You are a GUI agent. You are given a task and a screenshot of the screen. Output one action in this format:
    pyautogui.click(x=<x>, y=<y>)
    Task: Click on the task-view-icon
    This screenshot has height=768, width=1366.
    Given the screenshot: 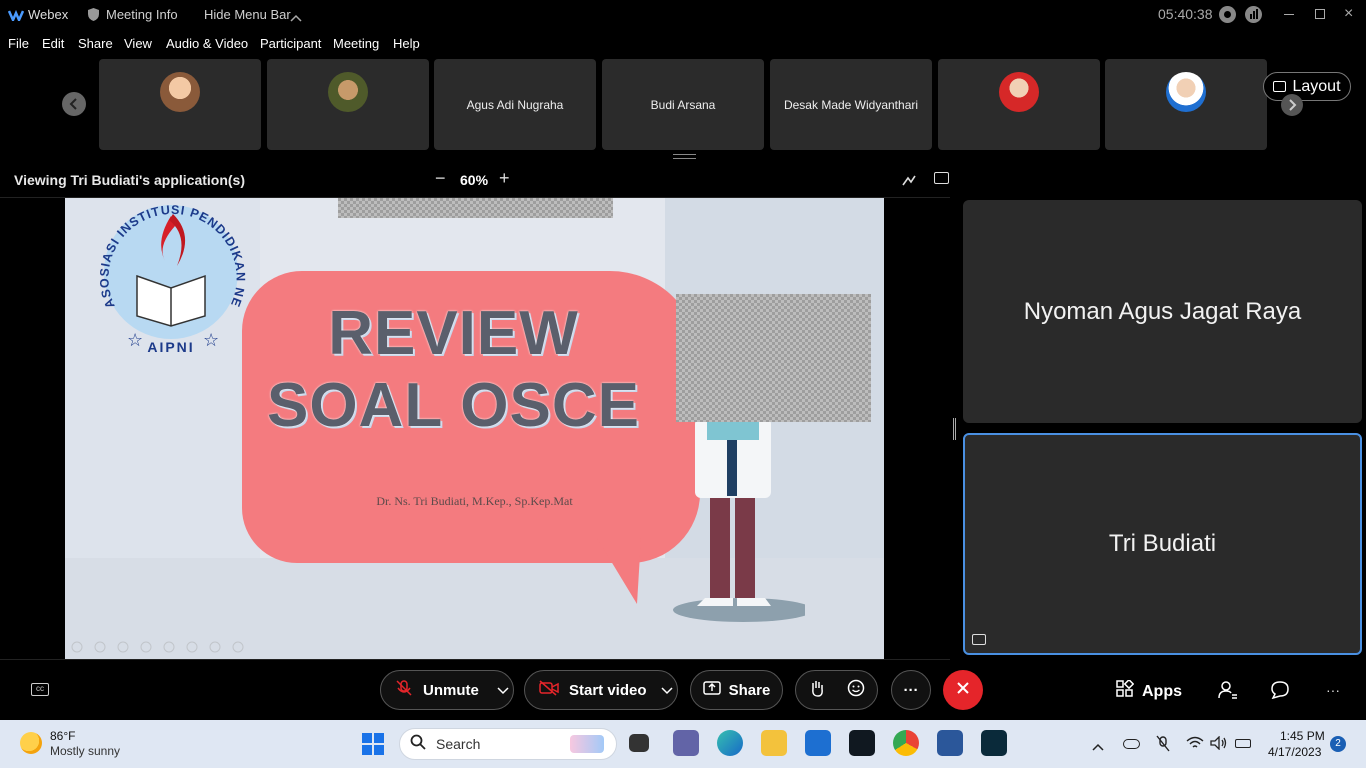 What is the action you would take?
    pyautogui.click(x=639, y=743)
    